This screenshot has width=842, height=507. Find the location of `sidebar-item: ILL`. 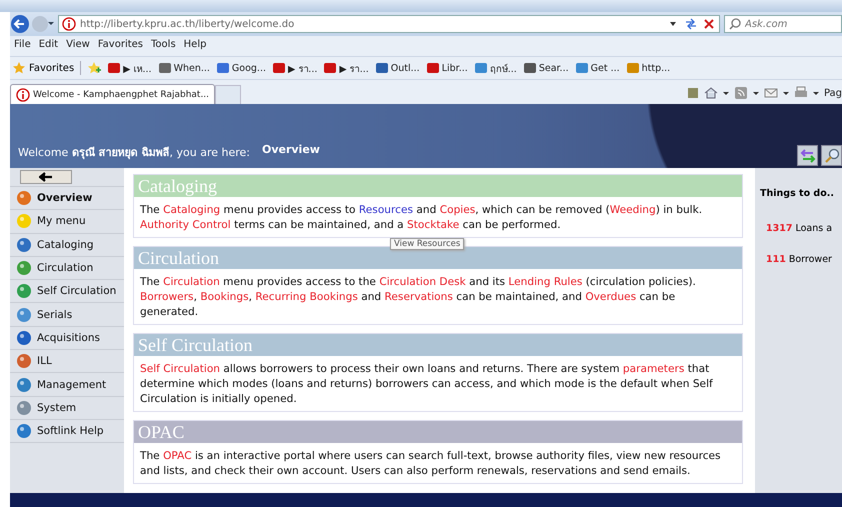

sidebar-item: ILL is located at coordinates (67, 362).